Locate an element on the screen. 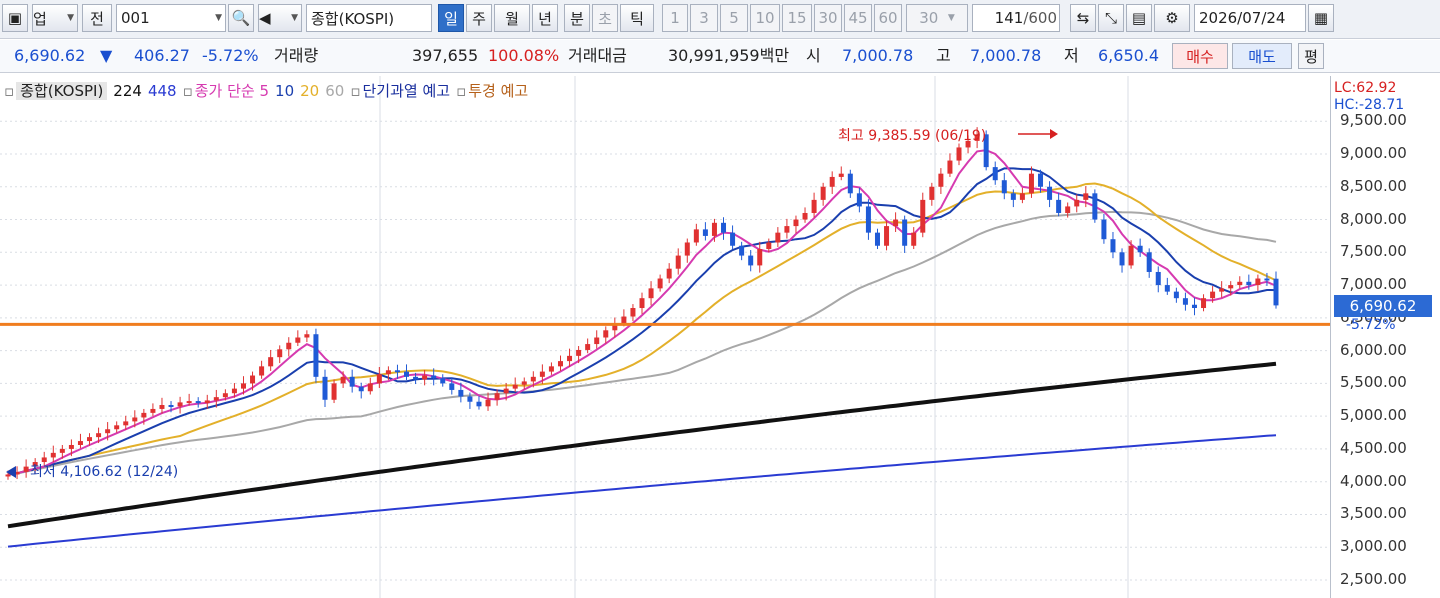 This screenshot has height=598, width=1440. legend-symbol: 종합(KOSPI) is located at coordinates (62, 91).